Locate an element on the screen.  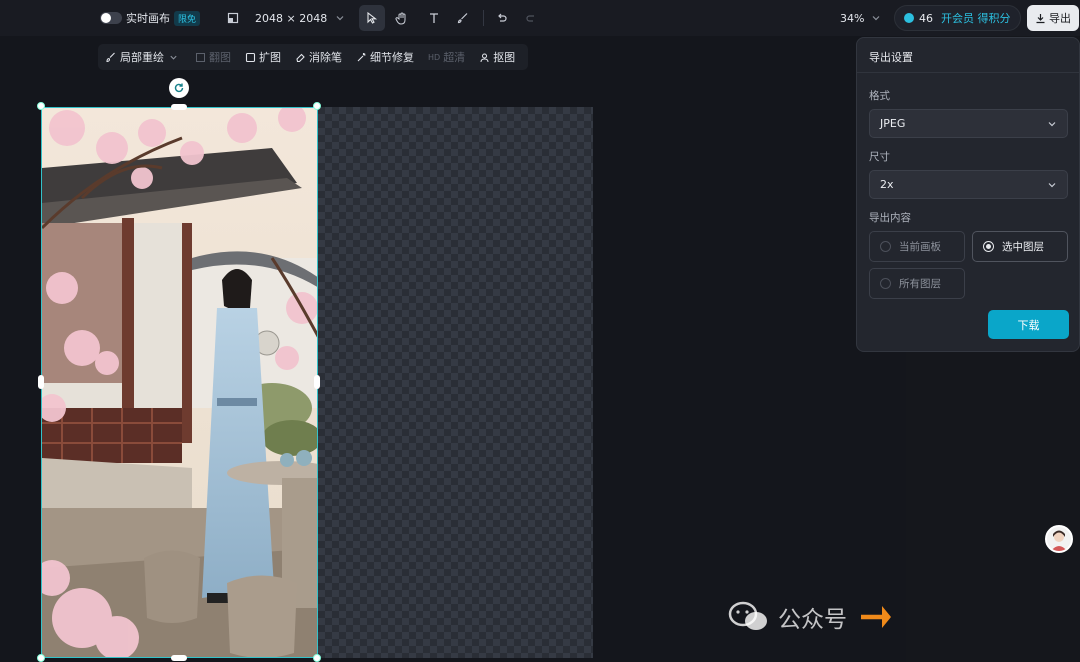
select-tool-button is located at coordinates (372, 18).